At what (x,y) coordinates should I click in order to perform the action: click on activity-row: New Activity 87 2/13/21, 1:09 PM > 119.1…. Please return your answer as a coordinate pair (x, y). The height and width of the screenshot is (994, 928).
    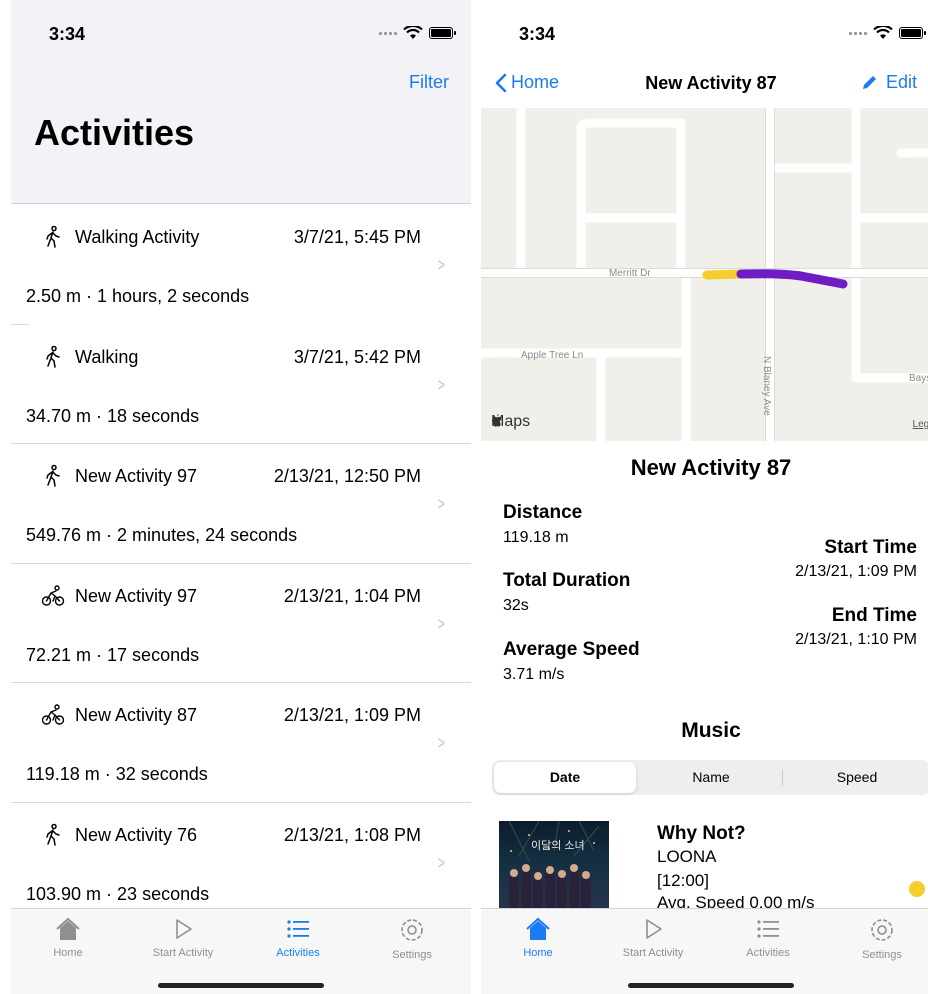
    Looking at the image, I should click on (241, 743).